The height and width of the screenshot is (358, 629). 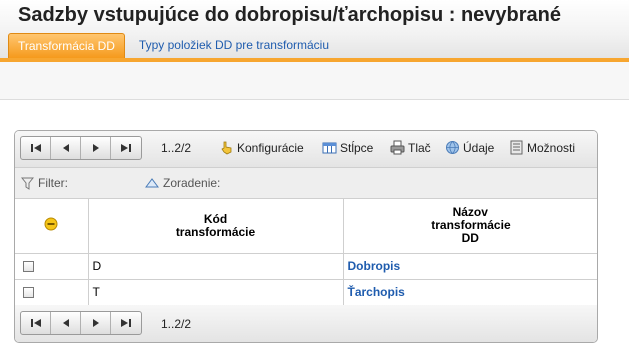 What do you see at coordinates (376, 292) in the screenshot?
I see `name-link: Ťarchopis` at bounding box center [376, 292].